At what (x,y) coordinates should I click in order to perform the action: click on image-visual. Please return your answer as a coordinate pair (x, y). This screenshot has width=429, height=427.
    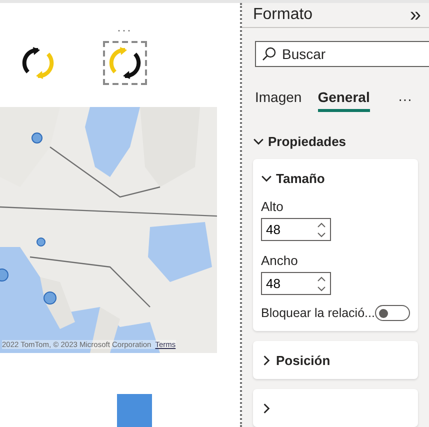
    Looking at the image, I should click on (125, 63).